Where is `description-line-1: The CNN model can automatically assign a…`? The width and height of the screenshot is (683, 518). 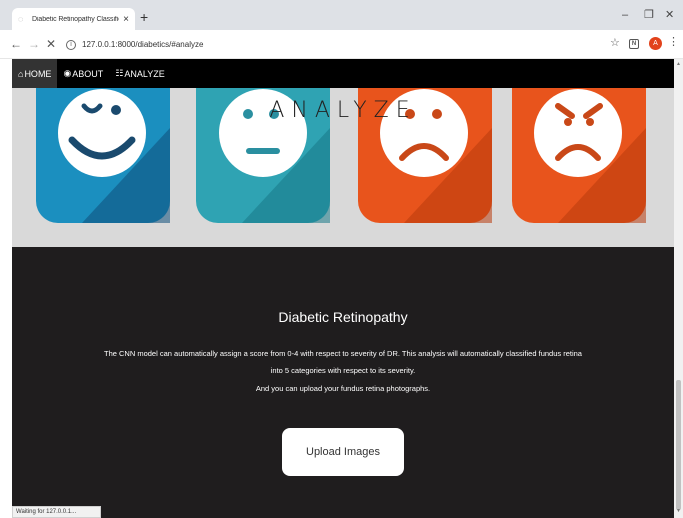 description-line-1: The CNN model can automatically assign a… is located at coordinates (343, 353).